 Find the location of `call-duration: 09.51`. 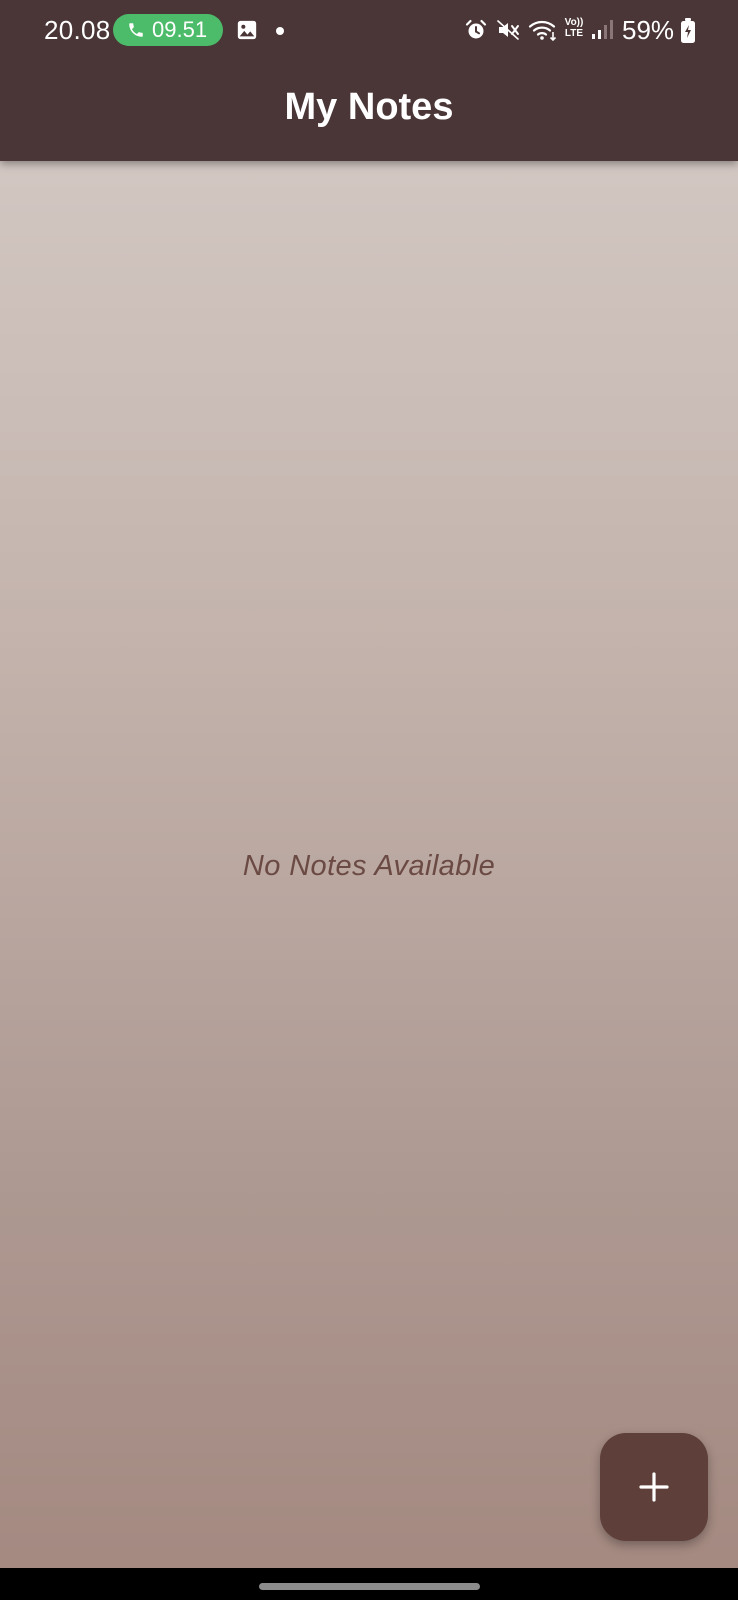

call-duration: 09.51 is located at coordinates (180, 29).